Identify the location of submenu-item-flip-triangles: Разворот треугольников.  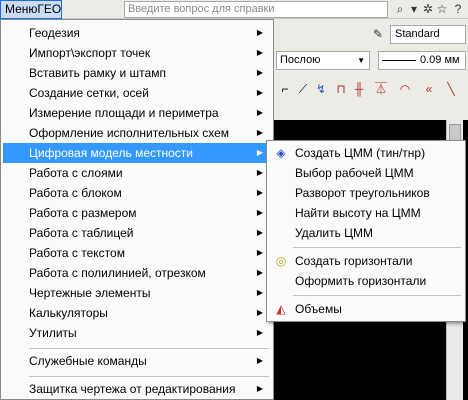
(366, 193).